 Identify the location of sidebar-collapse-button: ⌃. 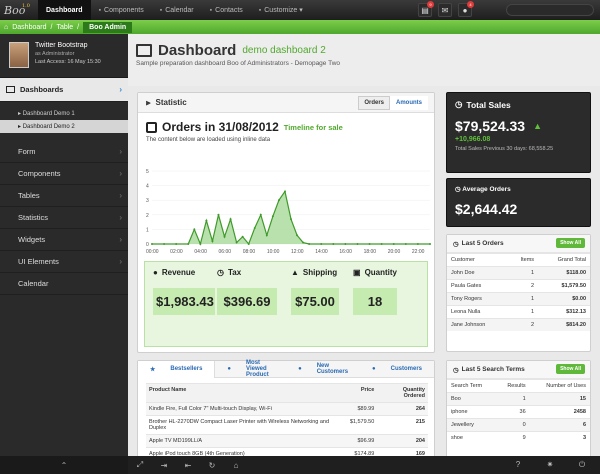
(64, 465).